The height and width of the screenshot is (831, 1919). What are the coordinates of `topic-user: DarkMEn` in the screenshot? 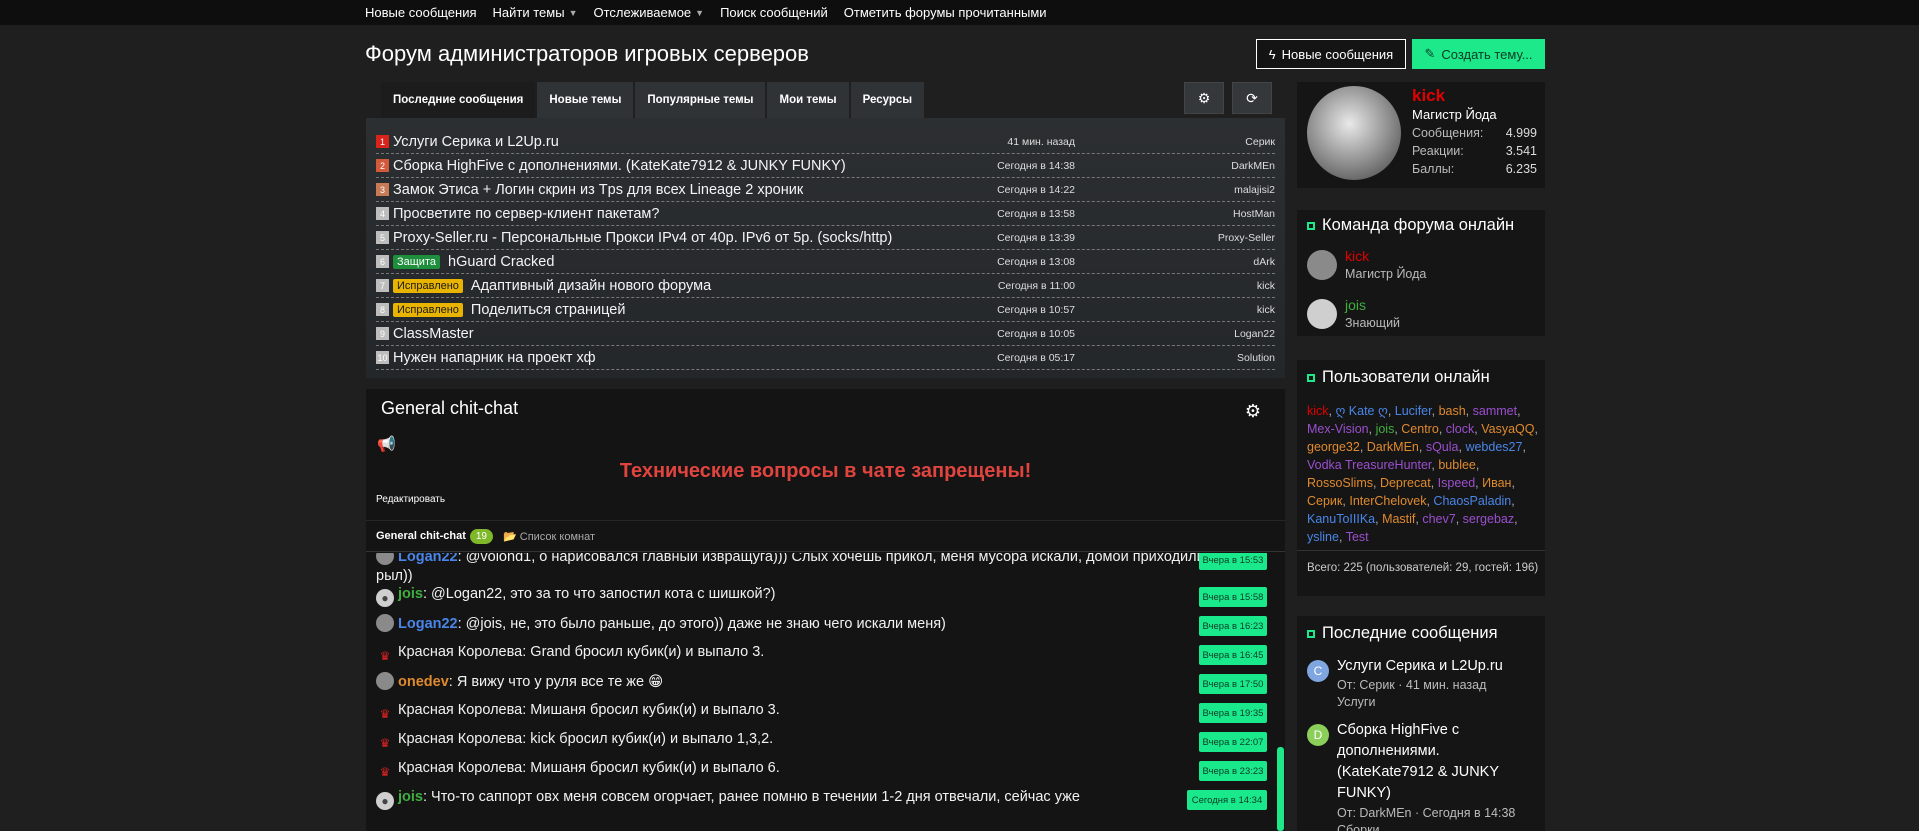 It's located at (1205, 166).